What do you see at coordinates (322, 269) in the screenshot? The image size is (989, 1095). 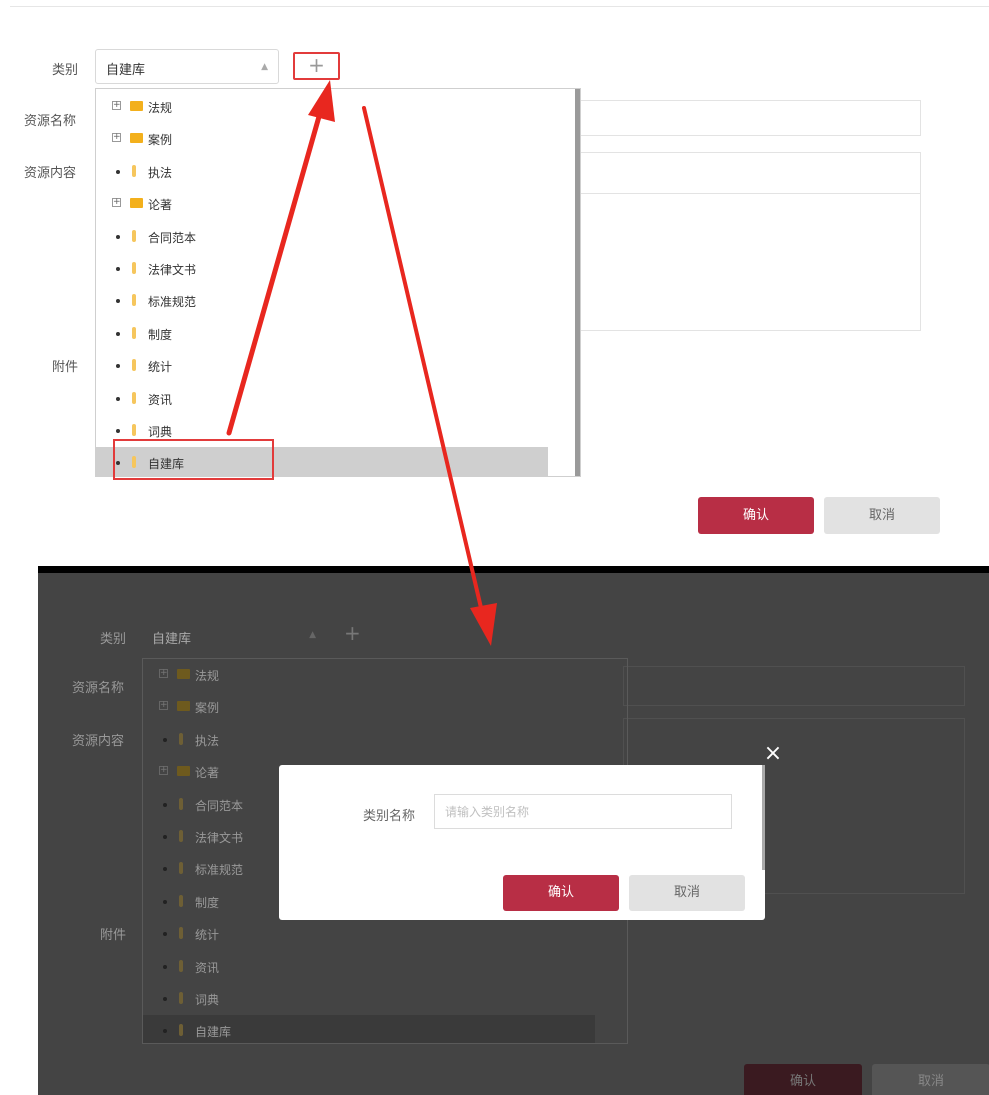 I see `tree-node-5: 法律文书` at bounding box center [322, 269].